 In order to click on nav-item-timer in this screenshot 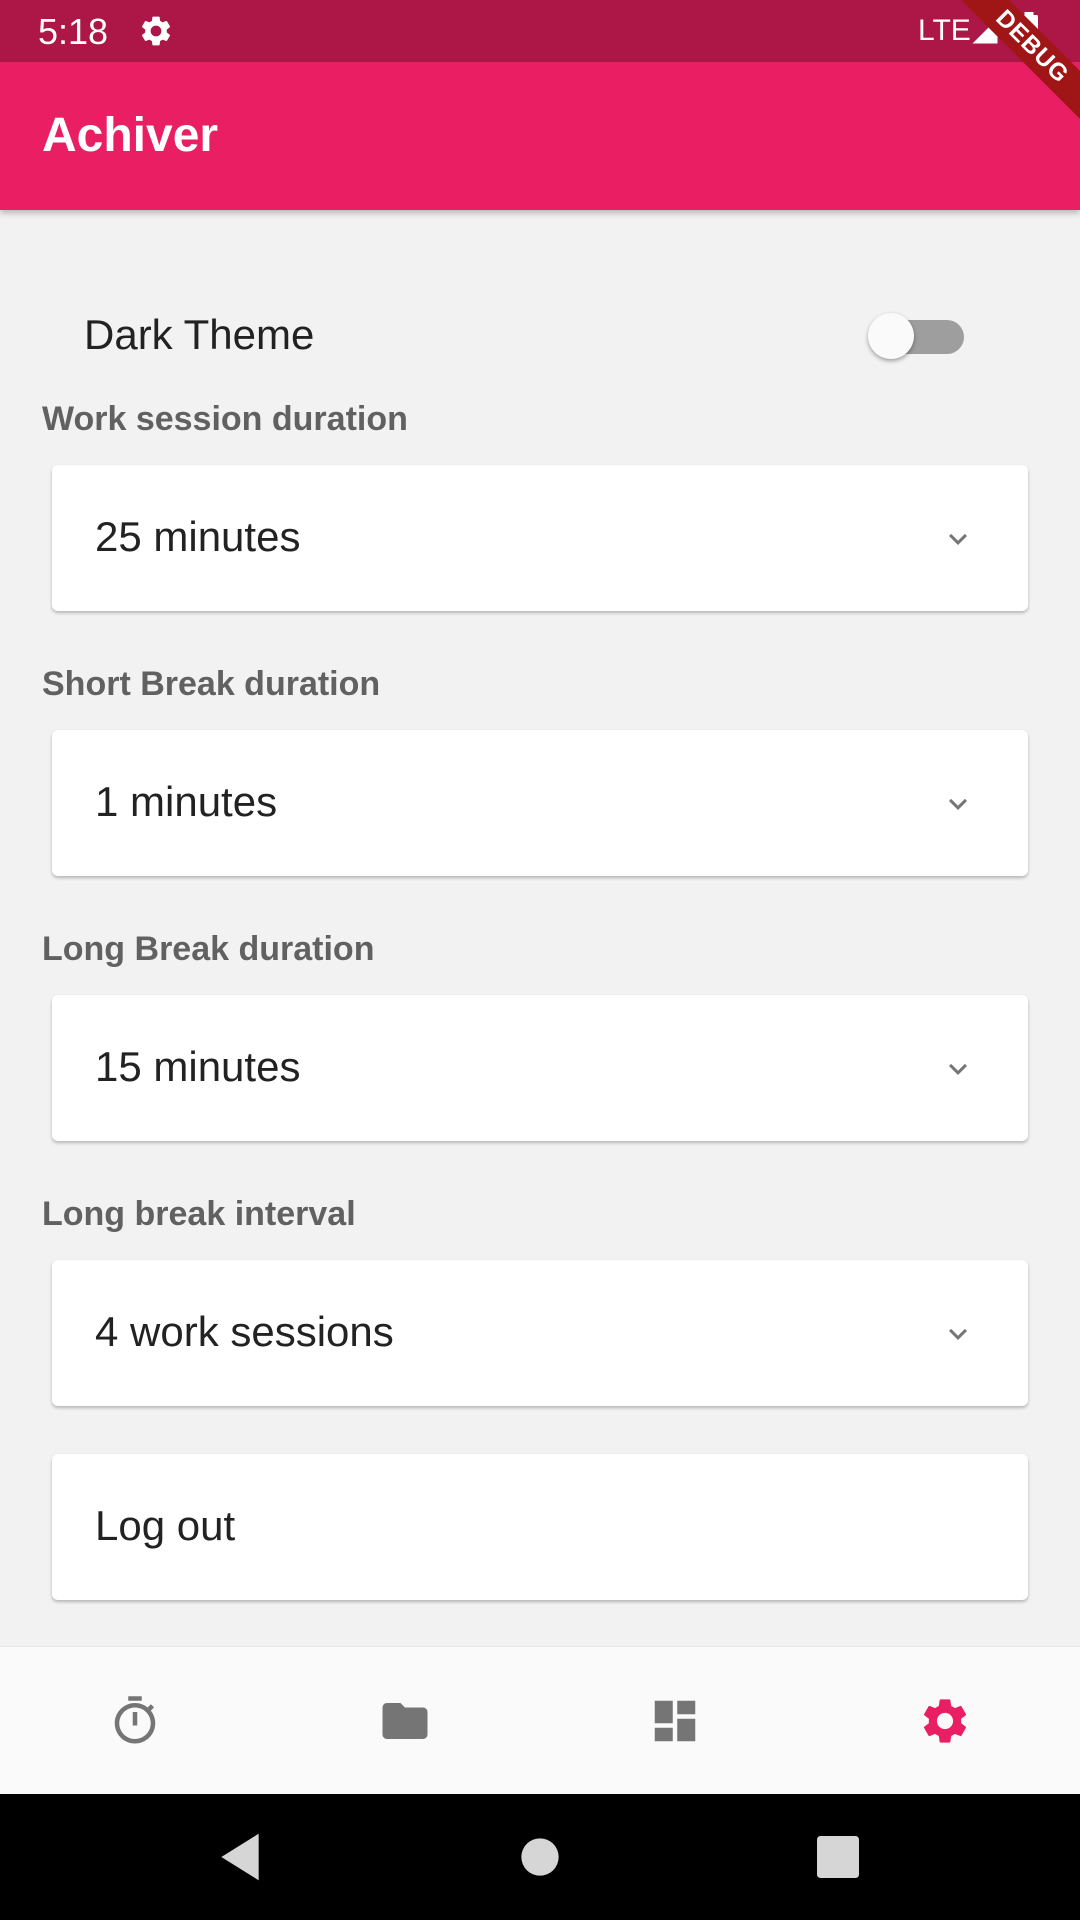, I will do `click(135, 1721)`.